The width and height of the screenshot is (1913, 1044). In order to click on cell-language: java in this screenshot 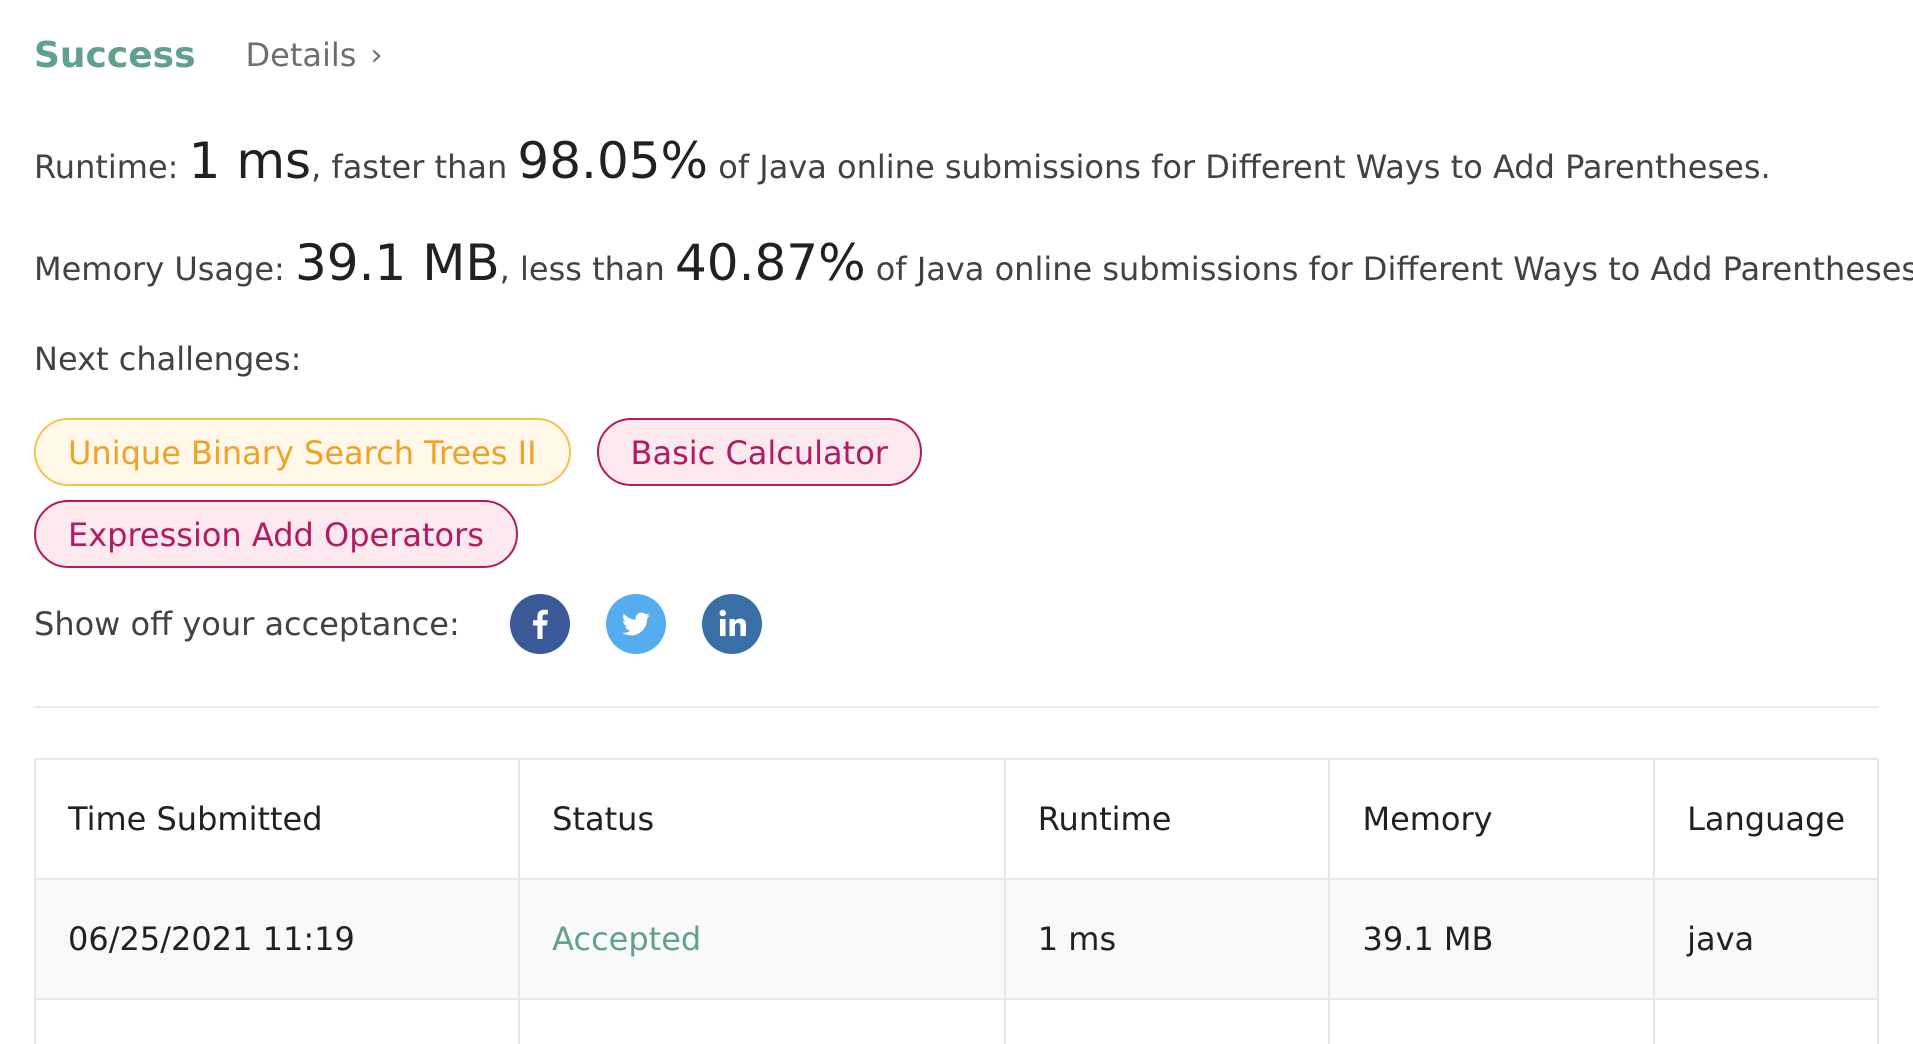, I will do `click(1766, 939)`.